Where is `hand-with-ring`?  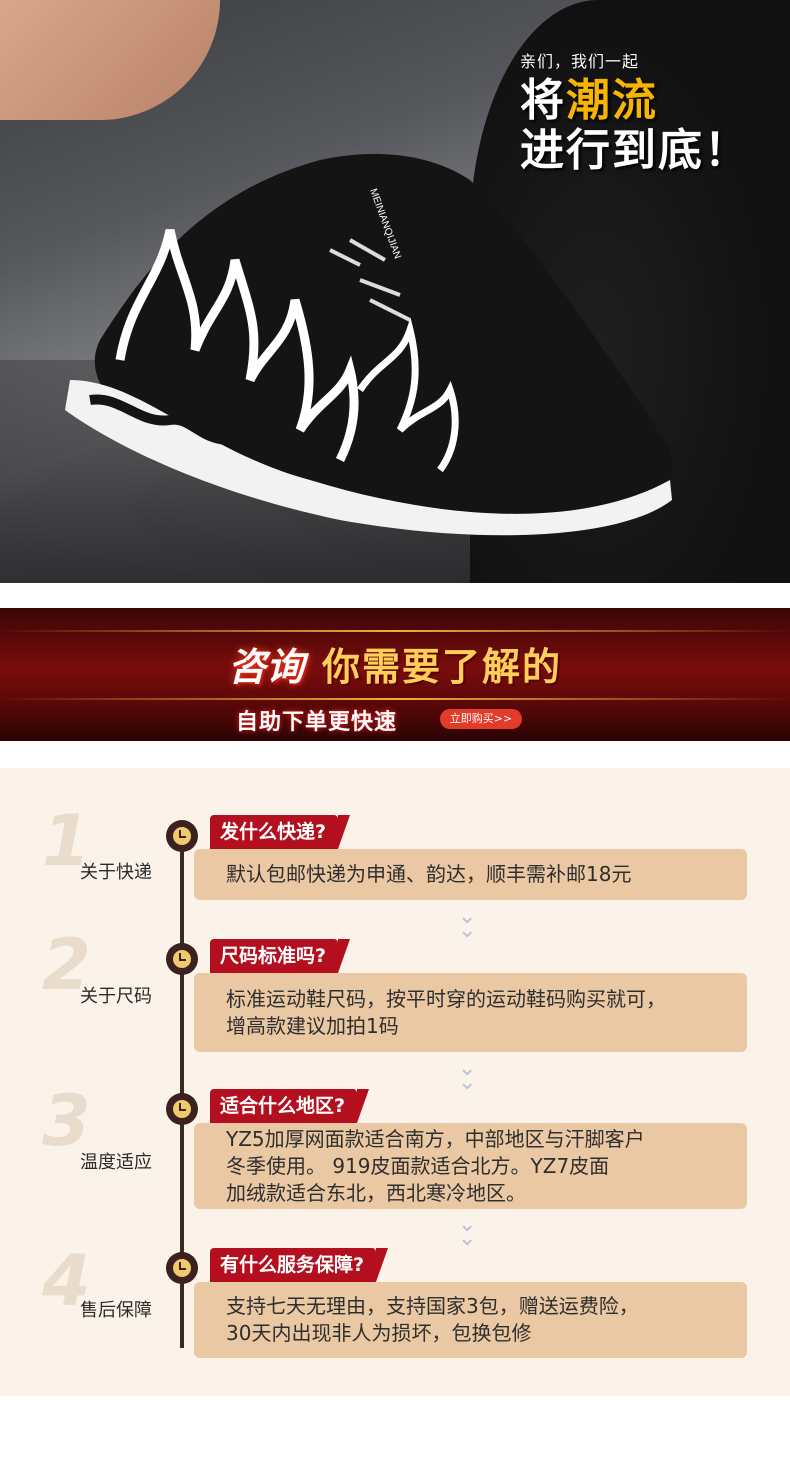
hand-with-ring is located at coordinates (110, 60).